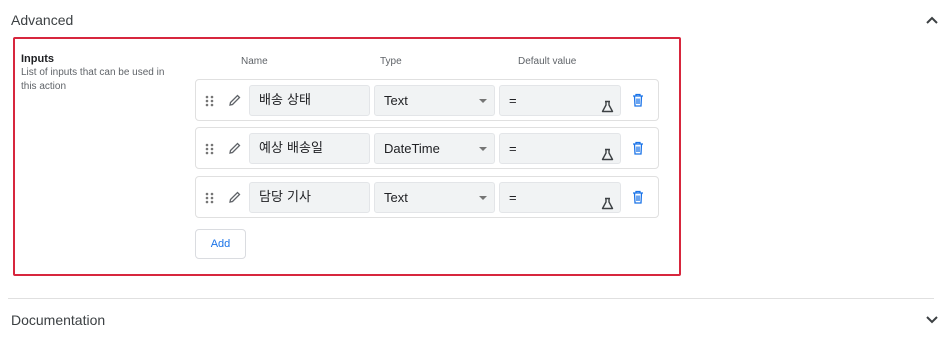 This screenshot has height=344, width=949. Describe the element at coordinates (932, 20) in the screenshot. I see `chevron-up-icon` at that location.